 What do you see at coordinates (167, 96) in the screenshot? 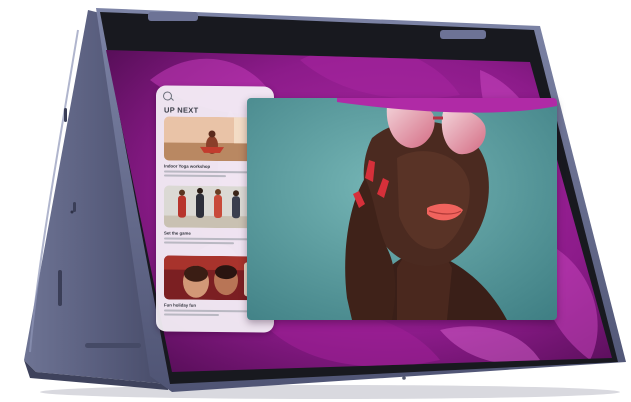
I see `search-icon` at bounding box center [167, 96].